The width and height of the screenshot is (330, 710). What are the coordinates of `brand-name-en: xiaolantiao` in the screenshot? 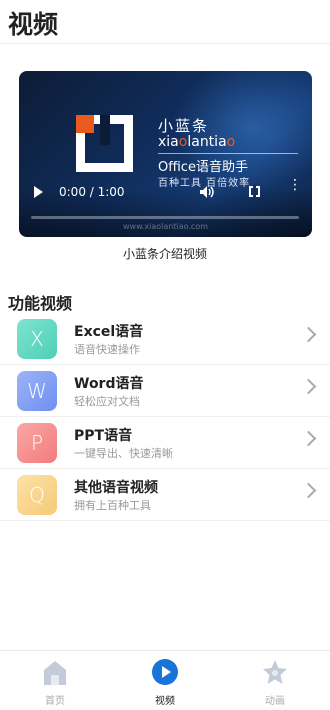 It's located at (197, 142).